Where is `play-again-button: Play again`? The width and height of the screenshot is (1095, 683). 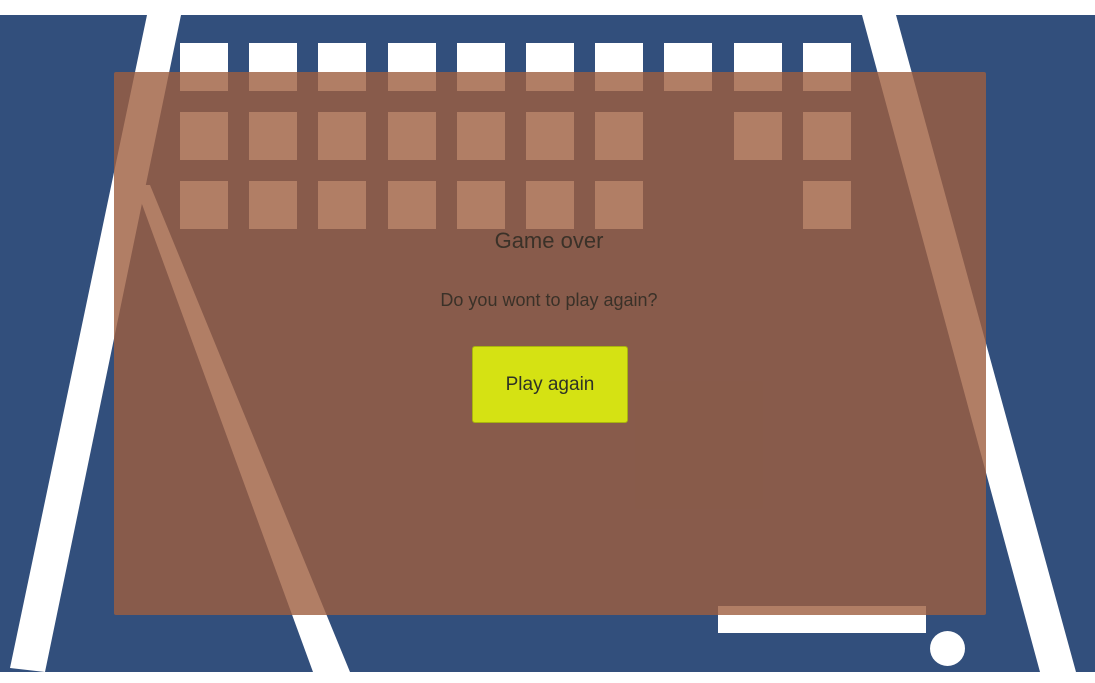
play-again-button: Play again is located at coordinates (550, 384).